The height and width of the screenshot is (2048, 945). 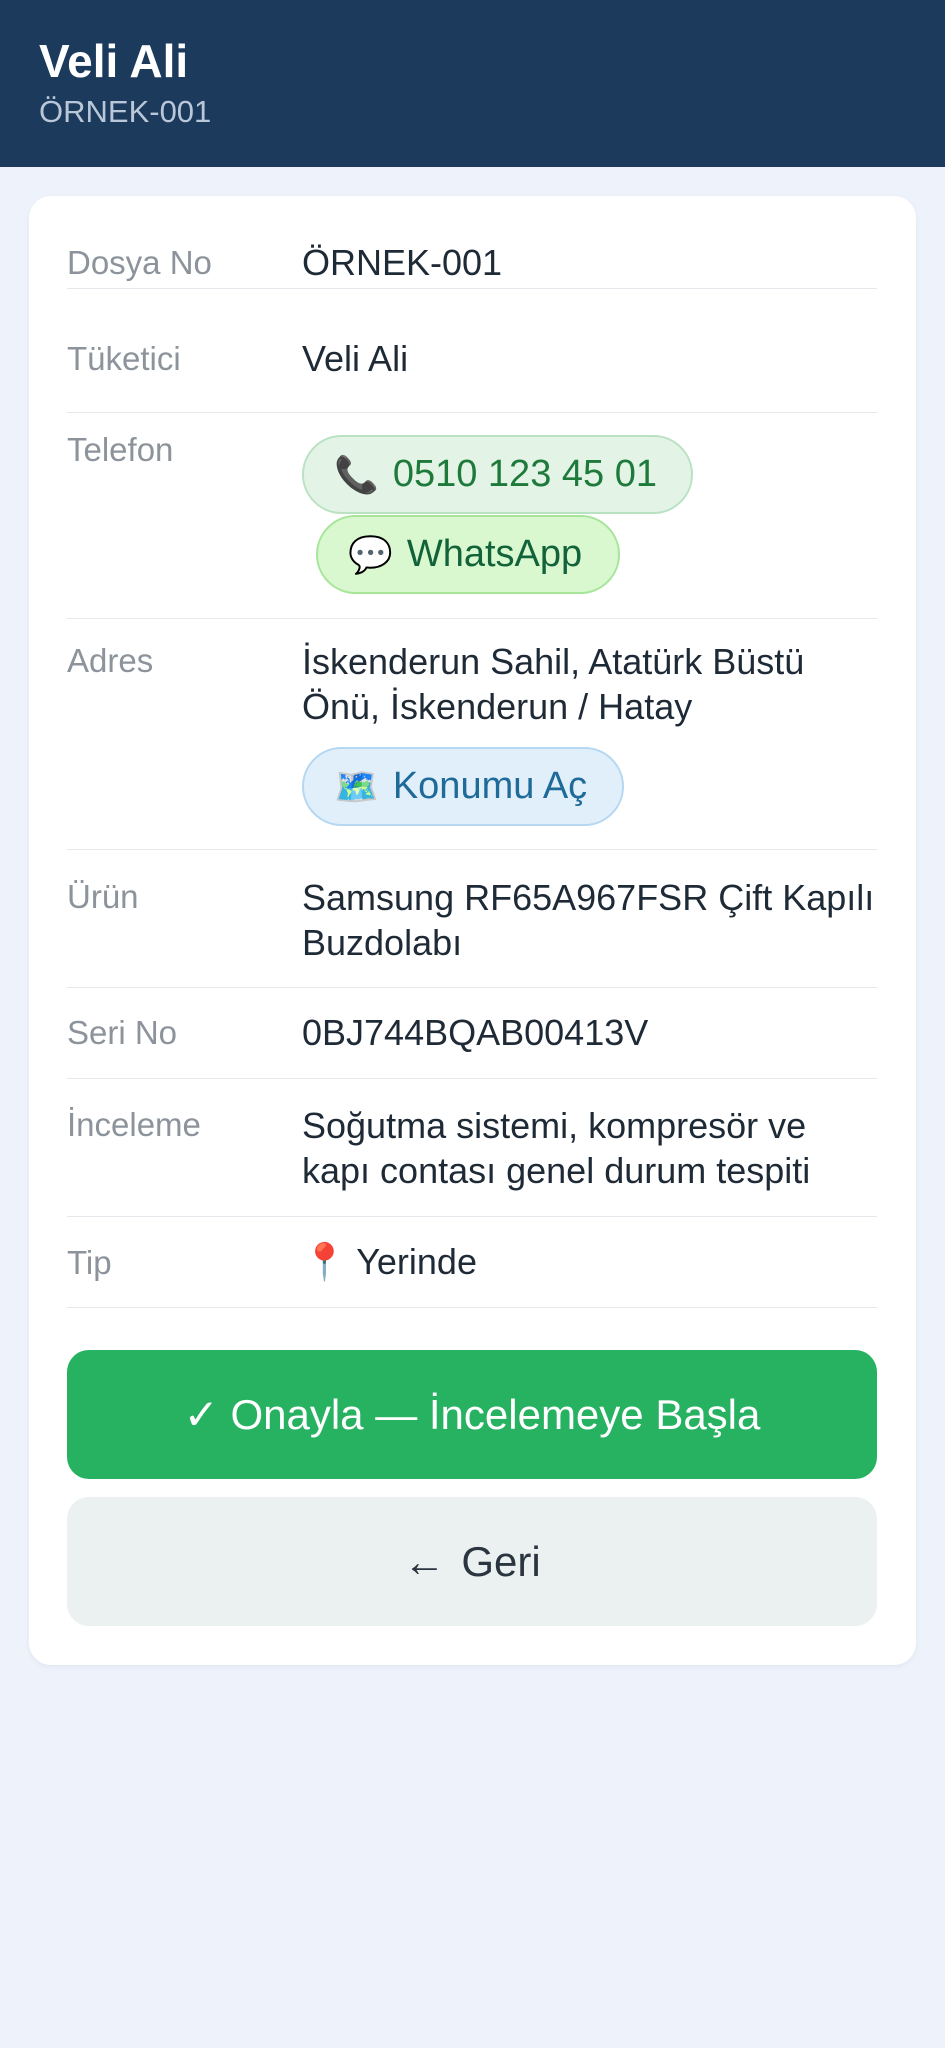 What do you see at coordinates (134, 1124) in the screenshot?
I see `inspection-label: İnceleme` at bounding box center [134, 1124].